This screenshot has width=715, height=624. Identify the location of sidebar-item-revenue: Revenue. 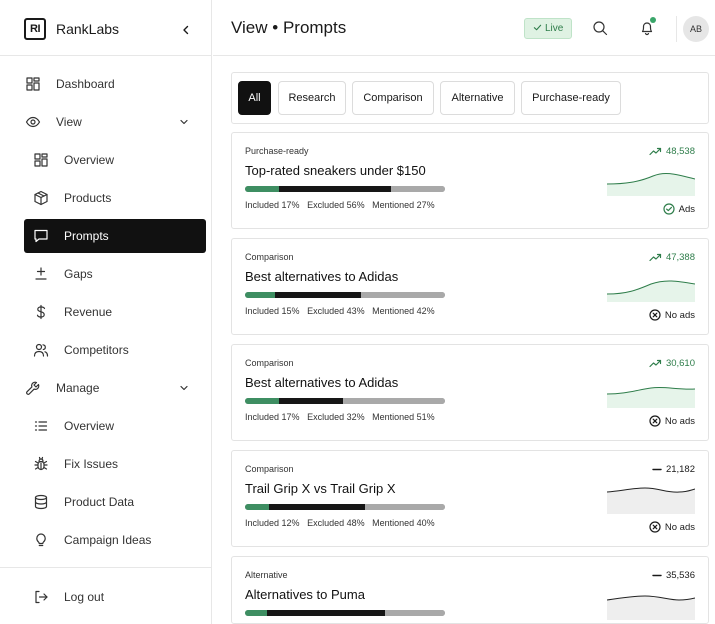
(115, 312).